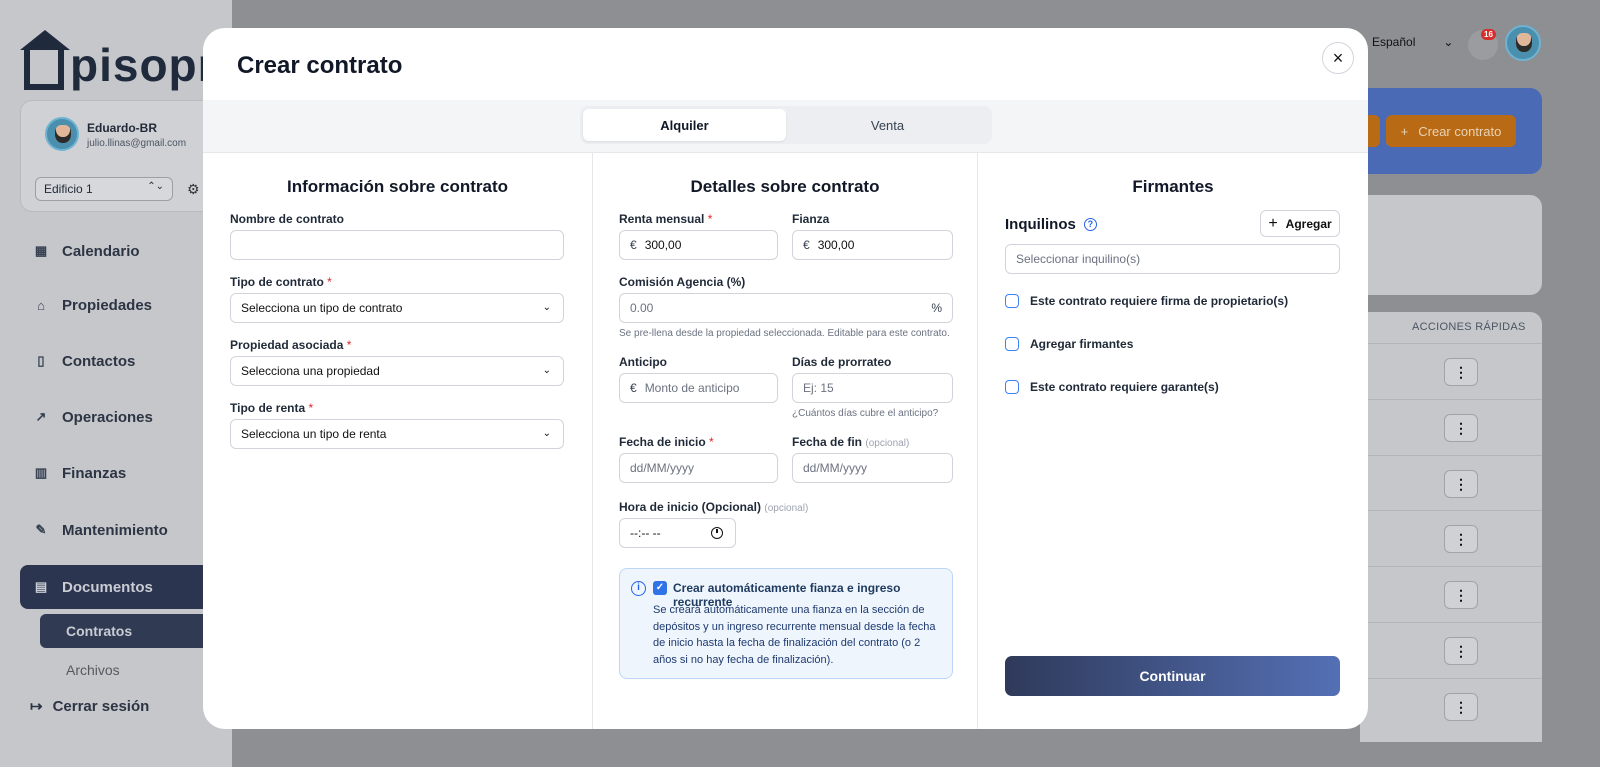 The image size is (1600, 767). I want to click on close-button: ×, so click(1338, 58).